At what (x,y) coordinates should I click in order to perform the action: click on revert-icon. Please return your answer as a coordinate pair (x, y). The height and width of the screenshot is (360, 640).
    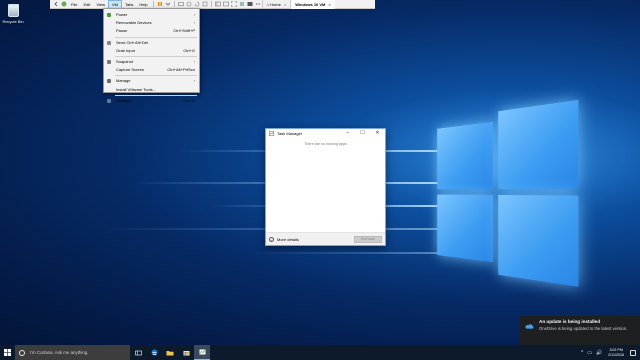
    Looking at the image, I should click on (197, 4).